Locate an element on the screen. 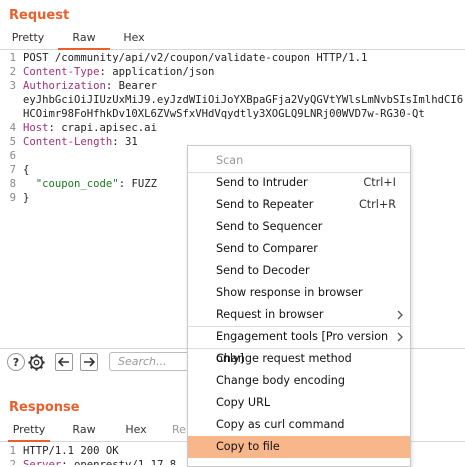 The image size is (465, 467). menu-item-label: Send to Decoder is located at coordinates (263, 270).